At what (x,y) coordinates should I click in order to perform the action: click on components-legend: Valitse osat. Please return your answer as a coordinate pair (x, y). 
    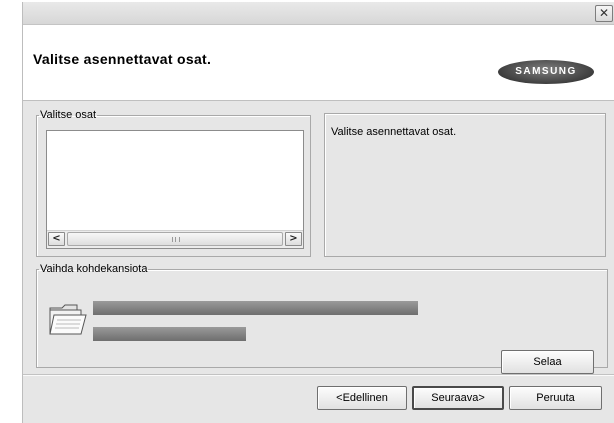
    Looking at the image, I should click on (68, 115).